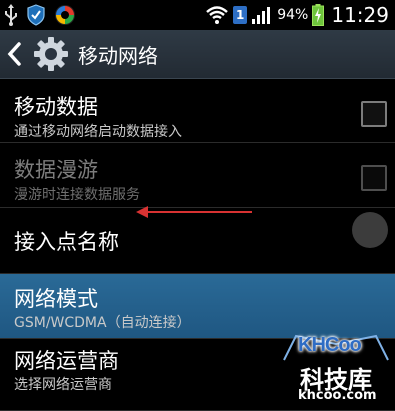  What do you see at coordinates (360, 15) in the screenshot?
I see `clock: 11:29` at bounding box center [360, 15].